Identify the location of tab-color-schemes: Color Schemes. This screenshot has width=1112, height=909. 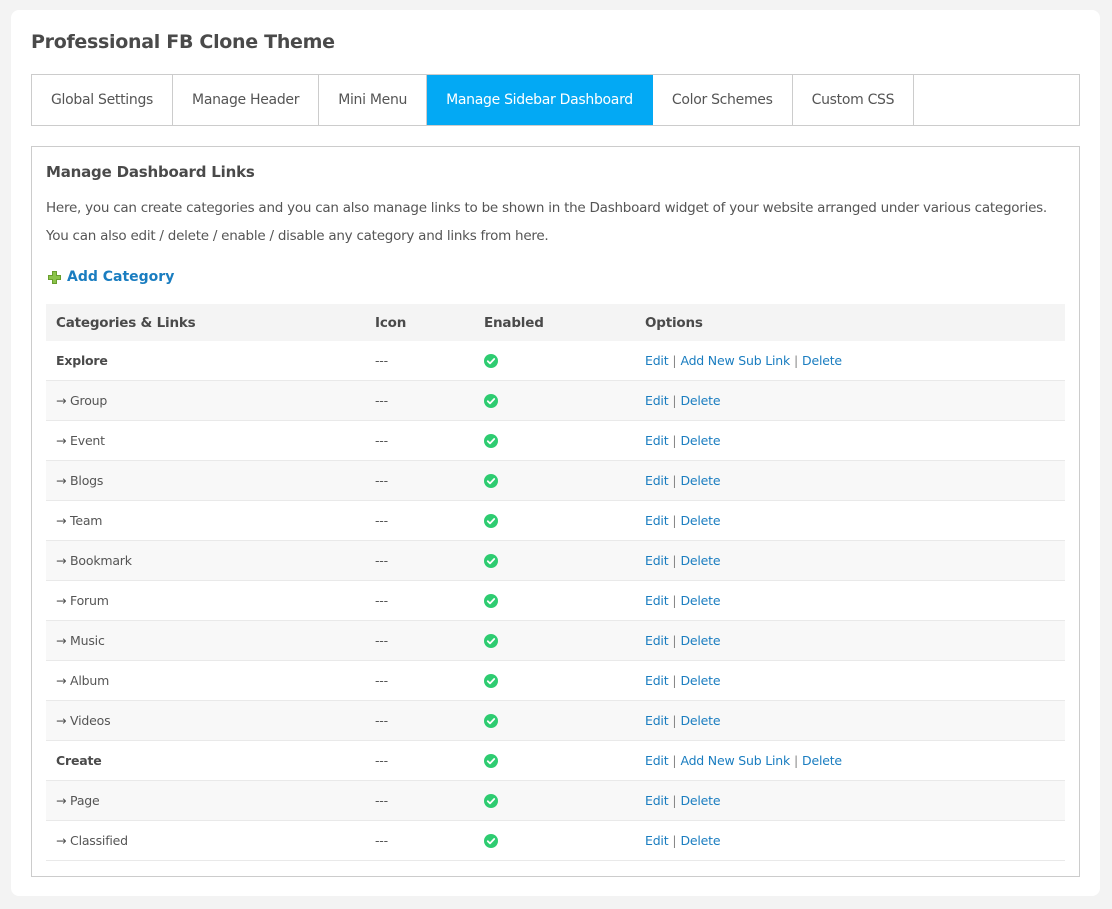
(723, 100).